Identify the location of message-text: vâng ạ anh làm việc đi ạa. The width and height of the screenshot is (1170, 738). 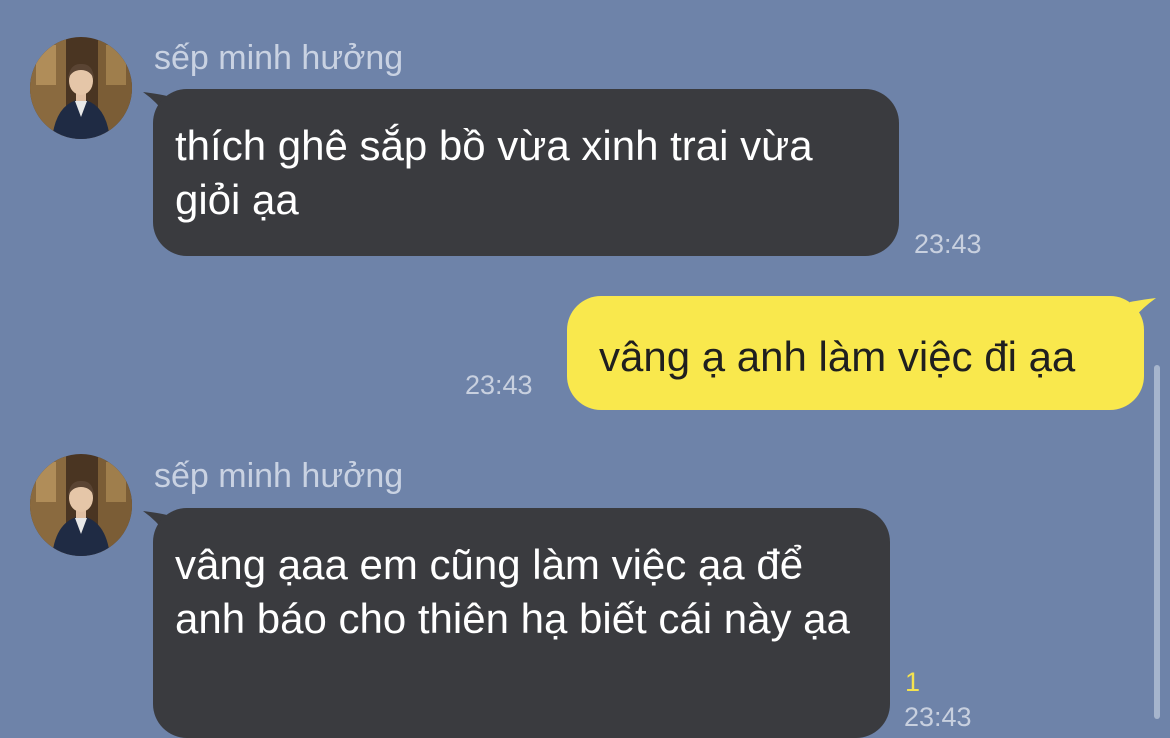
(837, 356).